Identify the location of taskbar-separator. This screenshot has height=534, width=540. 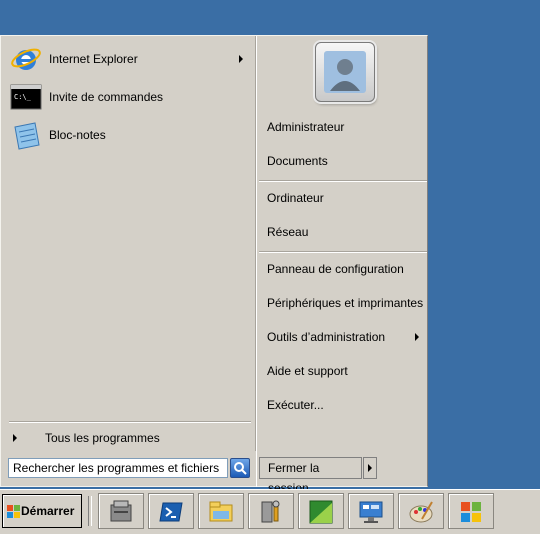
(90, 511).